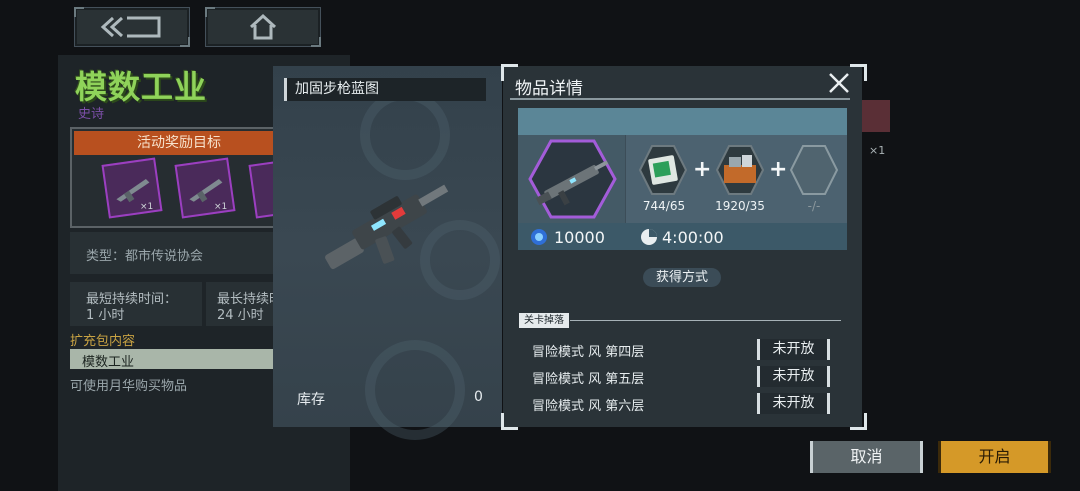 The image size is (1080, 491). What do you see at coordinates (693, 237) in the screenshot?
I see `craft-time: 4:00:00` at bounding box center [693, 237].